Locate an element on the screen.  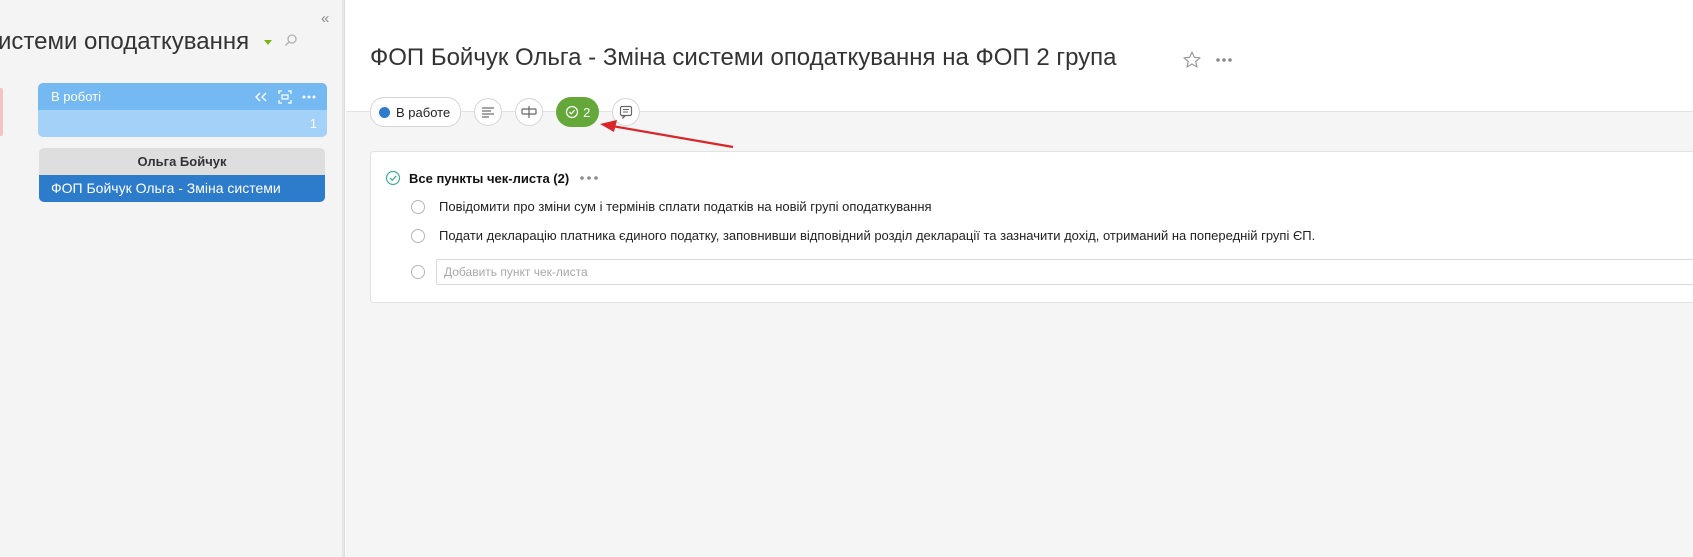
status-button: В работе is located at coordinates (416, 112).